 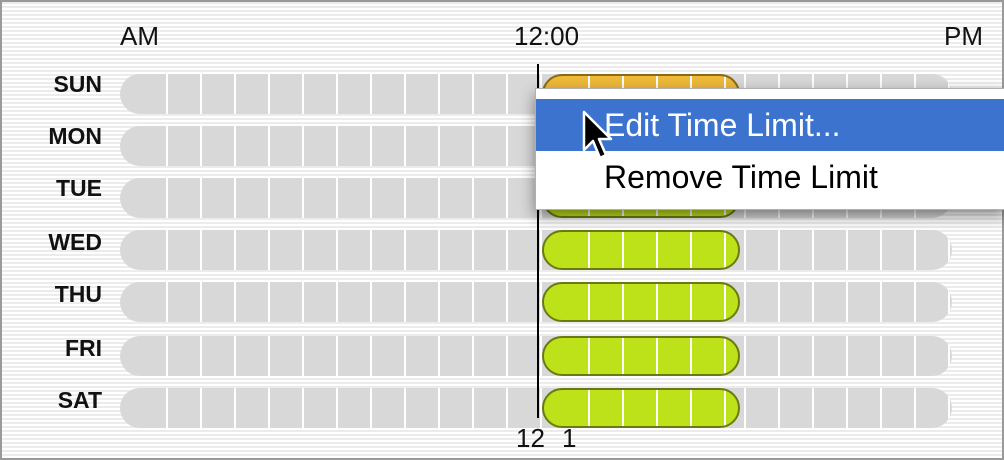 I want to click on day-label-thu: THU, so click(x=78, y=294).